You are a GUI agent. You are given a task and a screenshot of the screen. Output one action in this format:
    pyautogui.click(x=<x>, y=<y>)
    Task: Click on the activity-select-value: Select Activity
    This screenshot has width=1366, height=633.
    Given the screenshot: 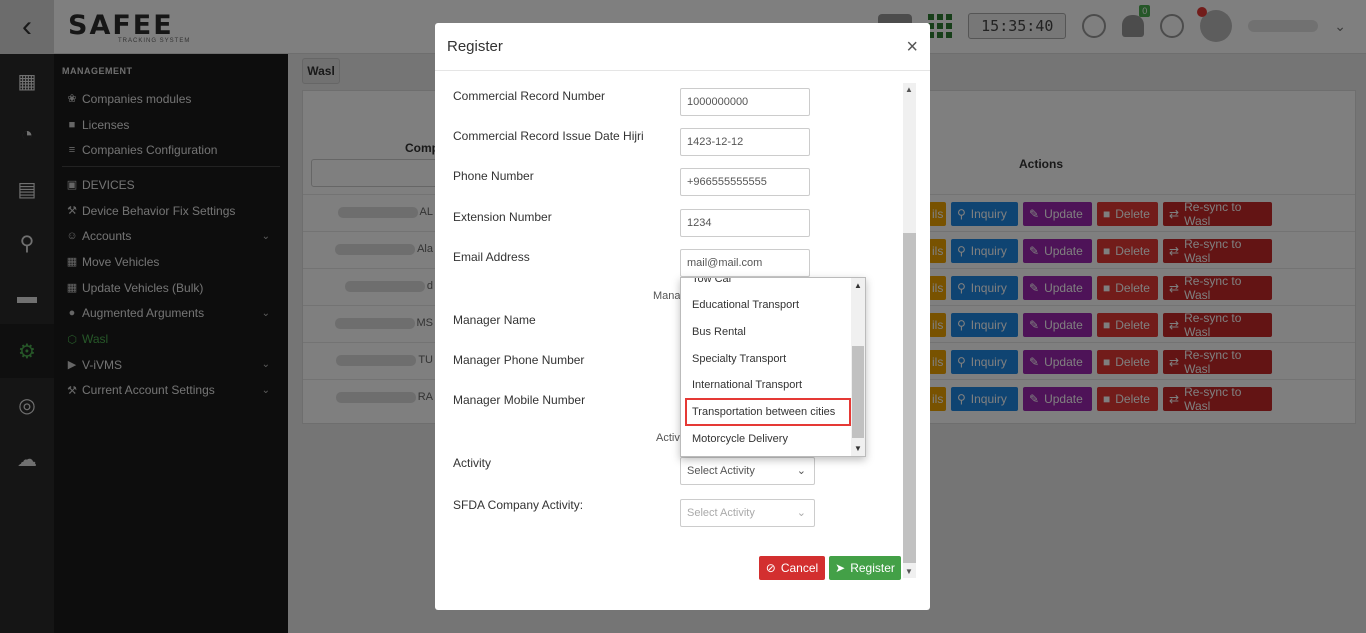 What is the action you would take?
    pyautogui.click(x=721, y=471)
    